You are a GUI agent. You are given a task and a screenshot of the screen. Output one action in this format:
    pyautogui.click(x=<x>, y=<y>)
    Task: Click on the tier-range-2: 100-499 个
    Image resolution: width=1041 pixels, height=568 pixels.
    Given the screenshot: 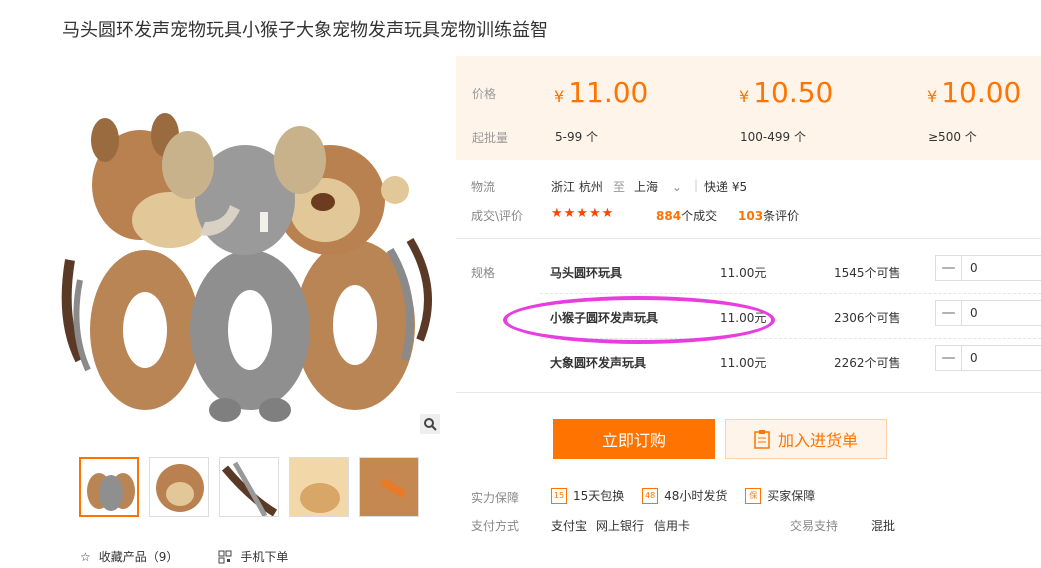 What is the action you would take?
    pyautogui.click(x=773, y=137)
    